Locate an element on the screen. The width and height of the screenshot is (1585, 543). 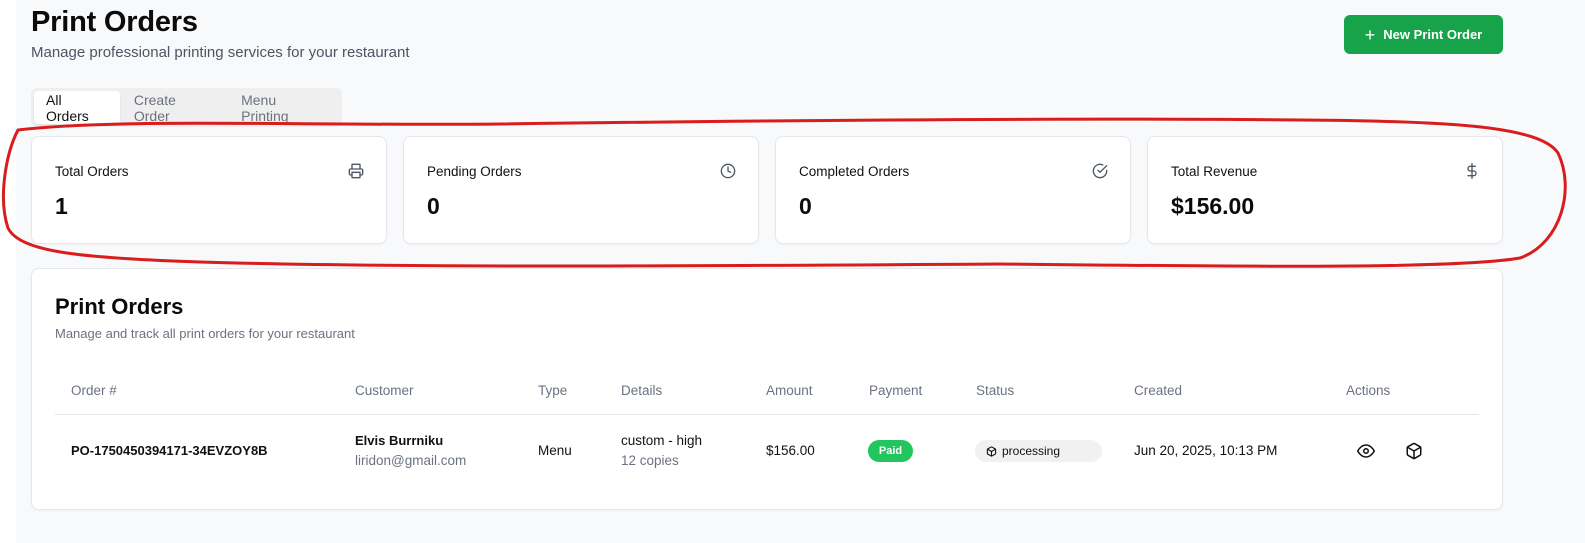
stat-label: Pending Orders is located at coordinates (474, 171).